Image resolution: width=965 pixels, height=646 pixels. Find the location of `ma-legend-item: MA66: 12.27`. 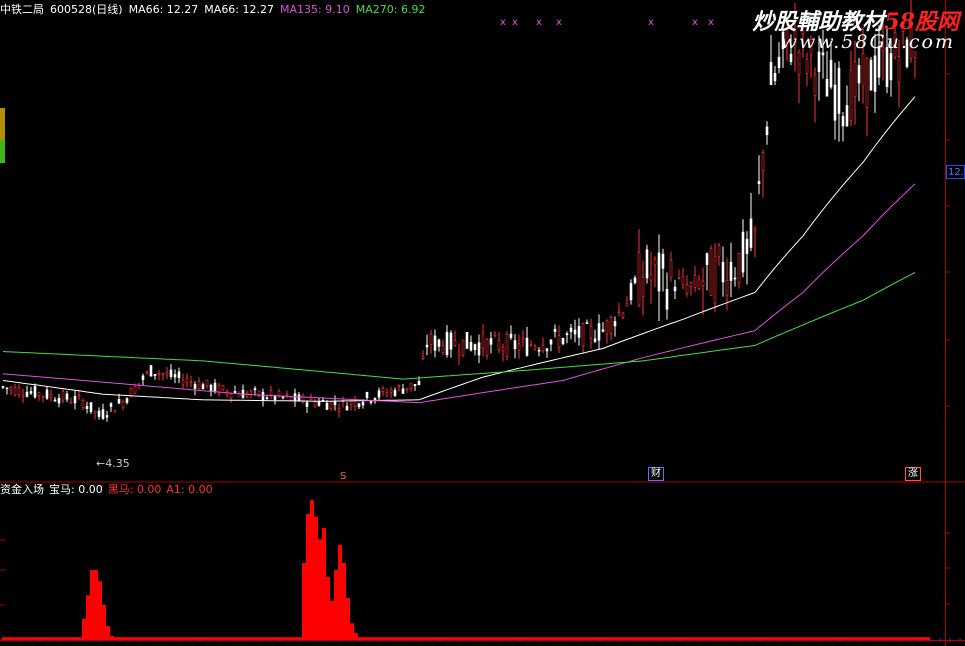

ma-legend-item: MA66: 12.27 is located at coordinates (163, 9).